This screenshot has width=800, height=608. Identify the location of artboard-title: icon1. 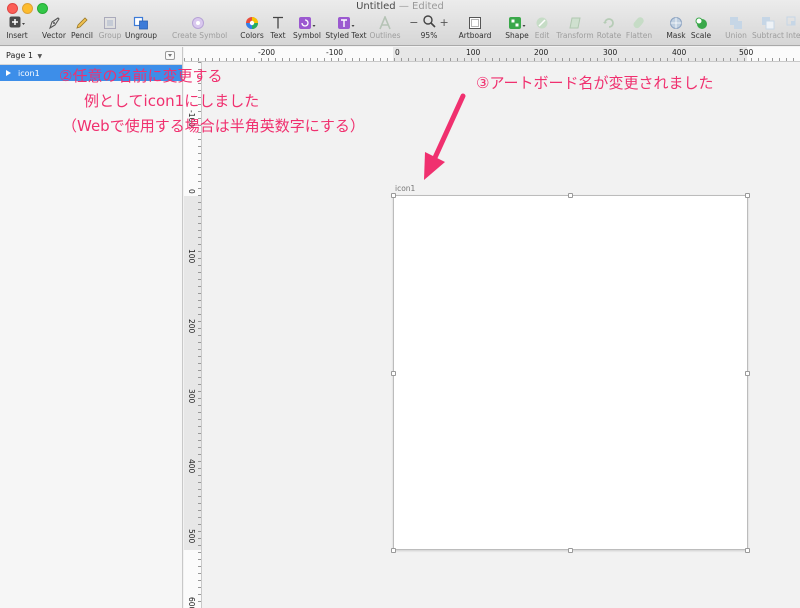
(405, 188).